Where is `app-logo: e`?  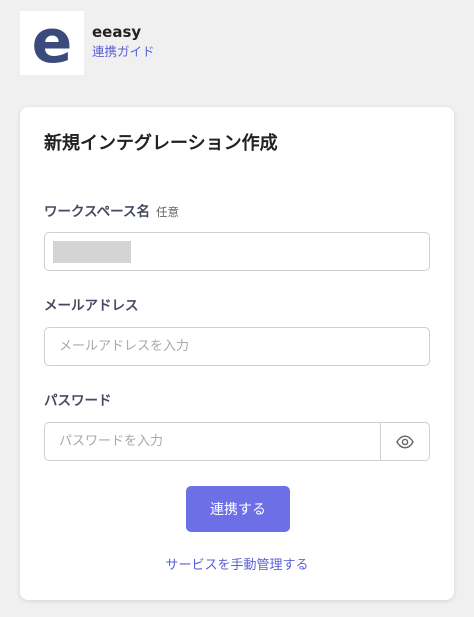 app-logo: e is located at coordinates (52, 43).